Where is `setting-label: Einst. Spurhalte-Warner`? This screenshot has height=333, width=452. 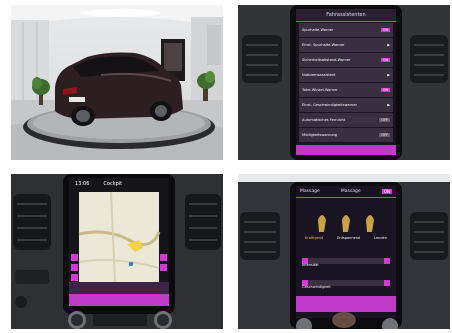 setting-label: Einst. Spurhalte-Warner is located at coordinates (323, 45).